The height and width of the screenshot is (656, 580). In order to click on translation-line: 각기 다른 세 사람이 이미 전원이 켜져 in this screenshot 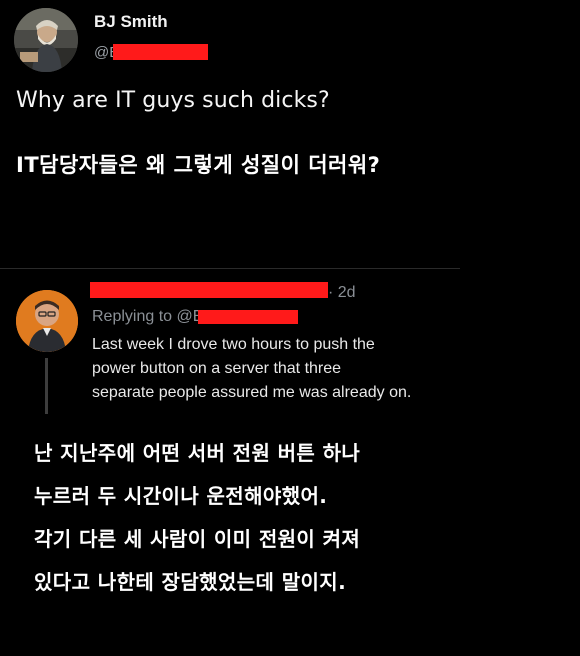, I will do `click(197, 539)`.